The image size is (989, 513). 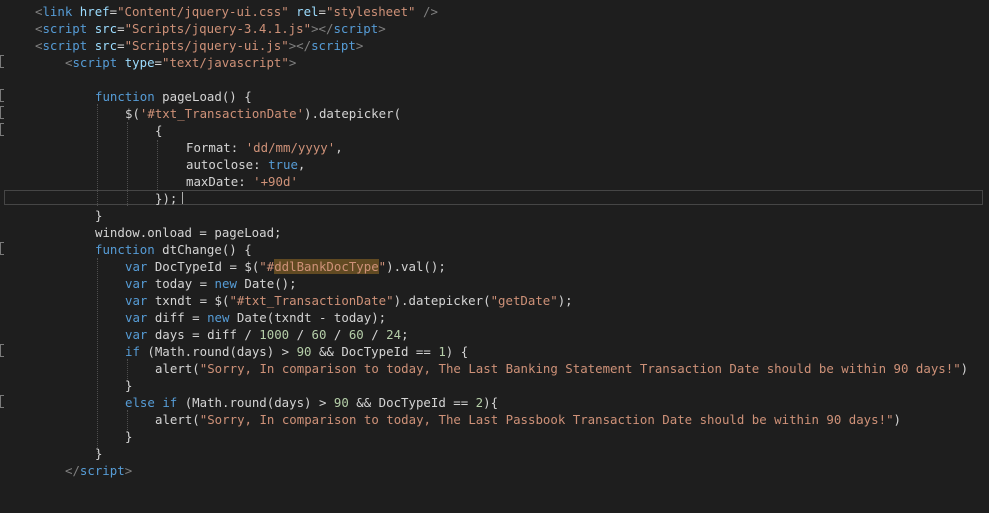 I want to click on code-token: ,, so click(x=301, y=164).